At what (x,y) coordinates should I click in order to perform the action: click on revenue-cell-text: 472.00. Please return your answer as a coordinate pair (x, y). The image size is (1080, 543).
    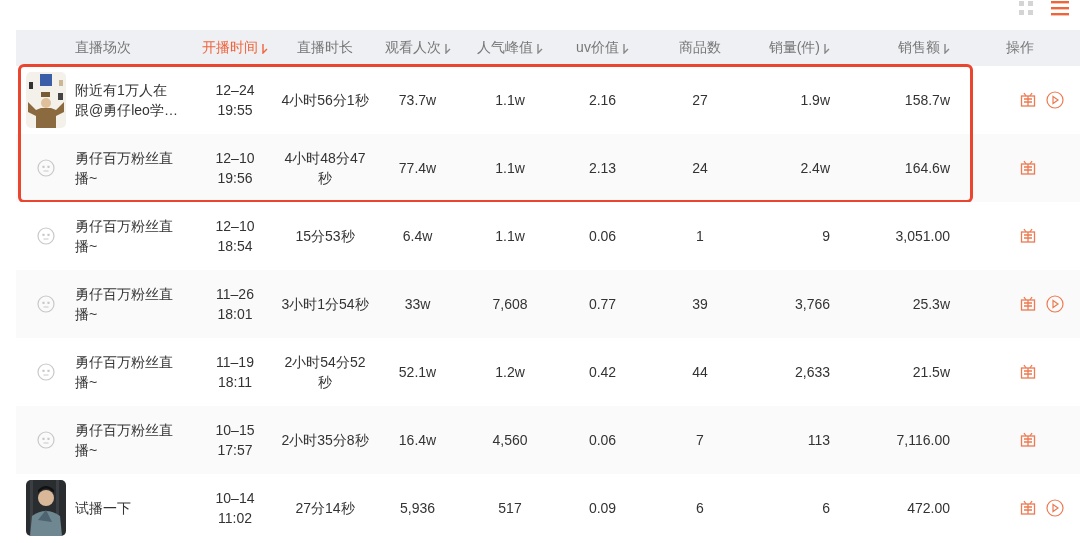
    Looking at the image, I should click on (929, 508).